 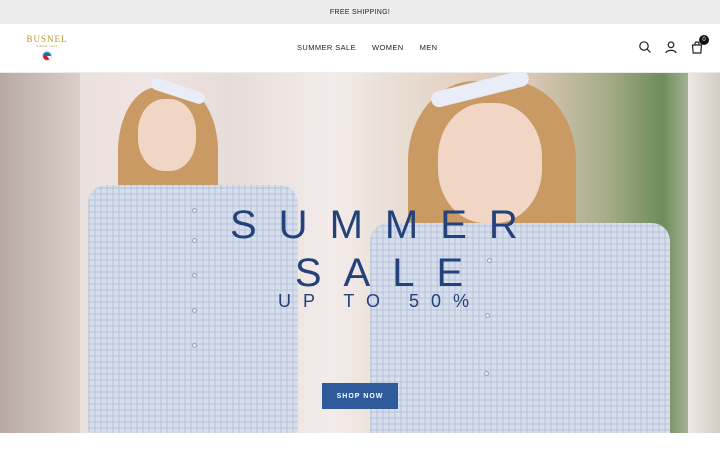 What do you see at coordinates (388, 47) in the screenshot?
I see `nav-women: WOMEN` at bounding box center [388, 47].